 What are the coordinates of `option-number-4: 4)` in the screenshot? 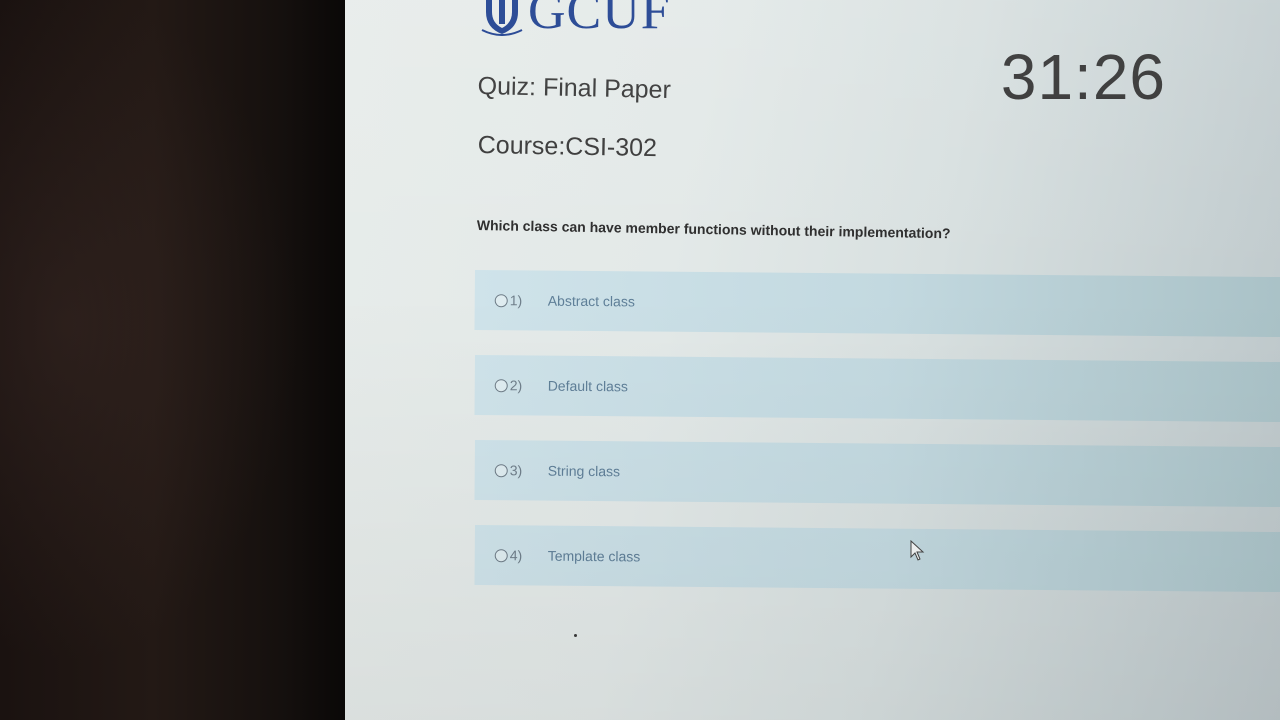 It's located at (516, 555).